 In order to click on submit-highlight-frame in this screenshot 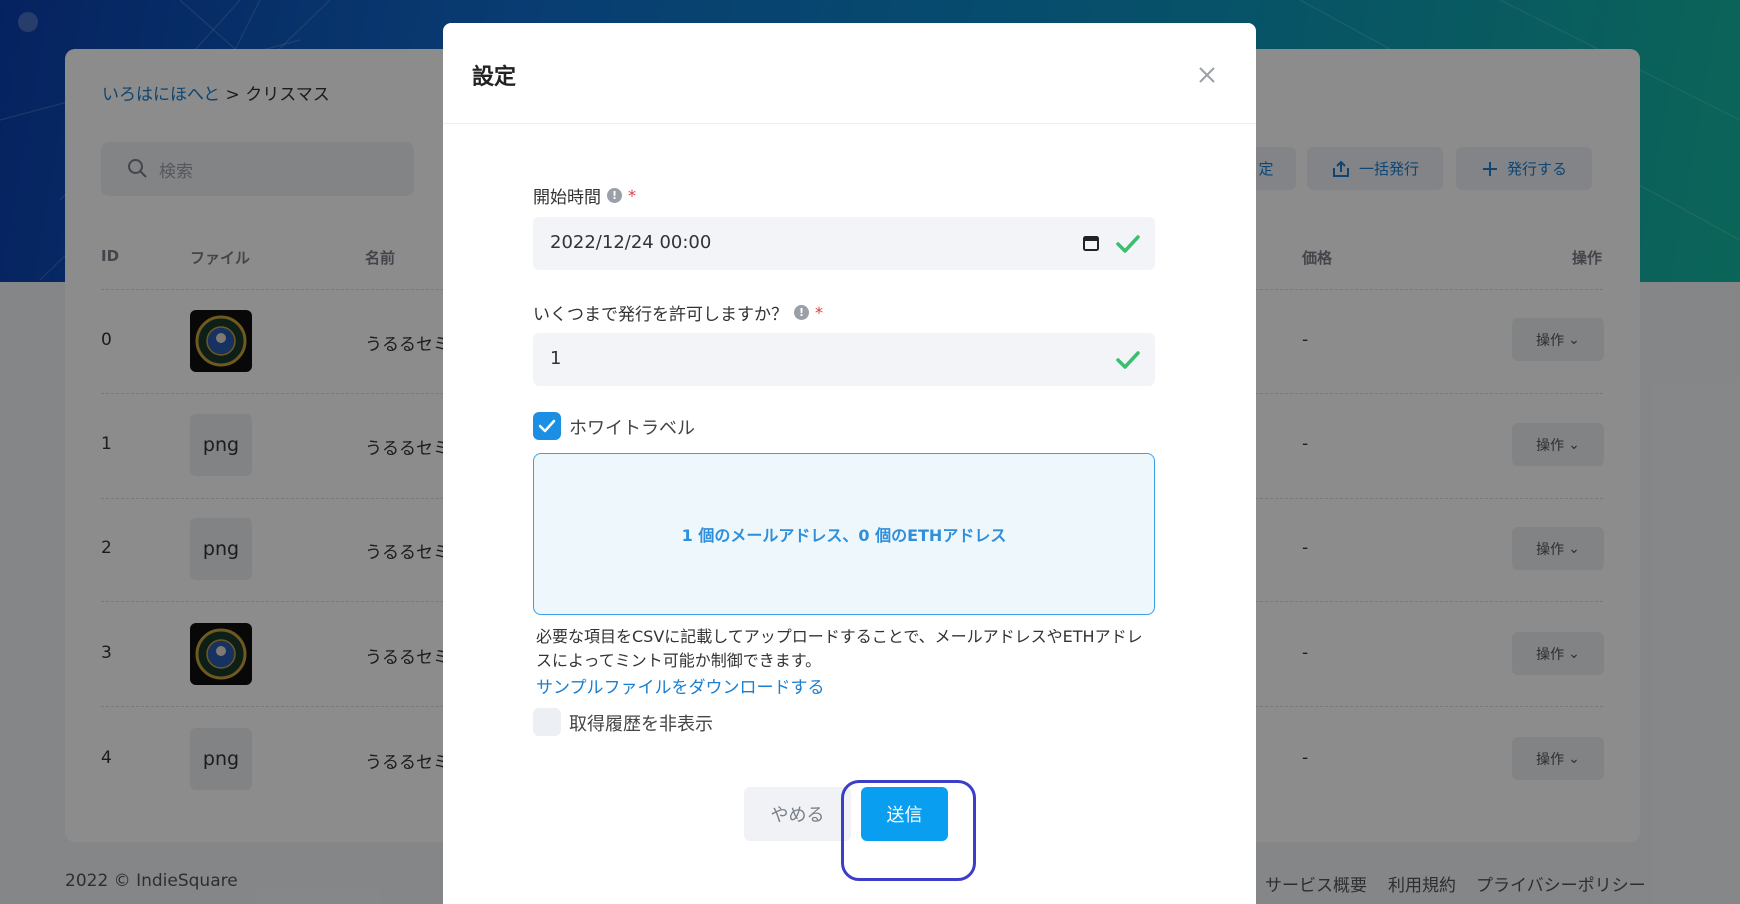, I will do `click(908, 830)`.